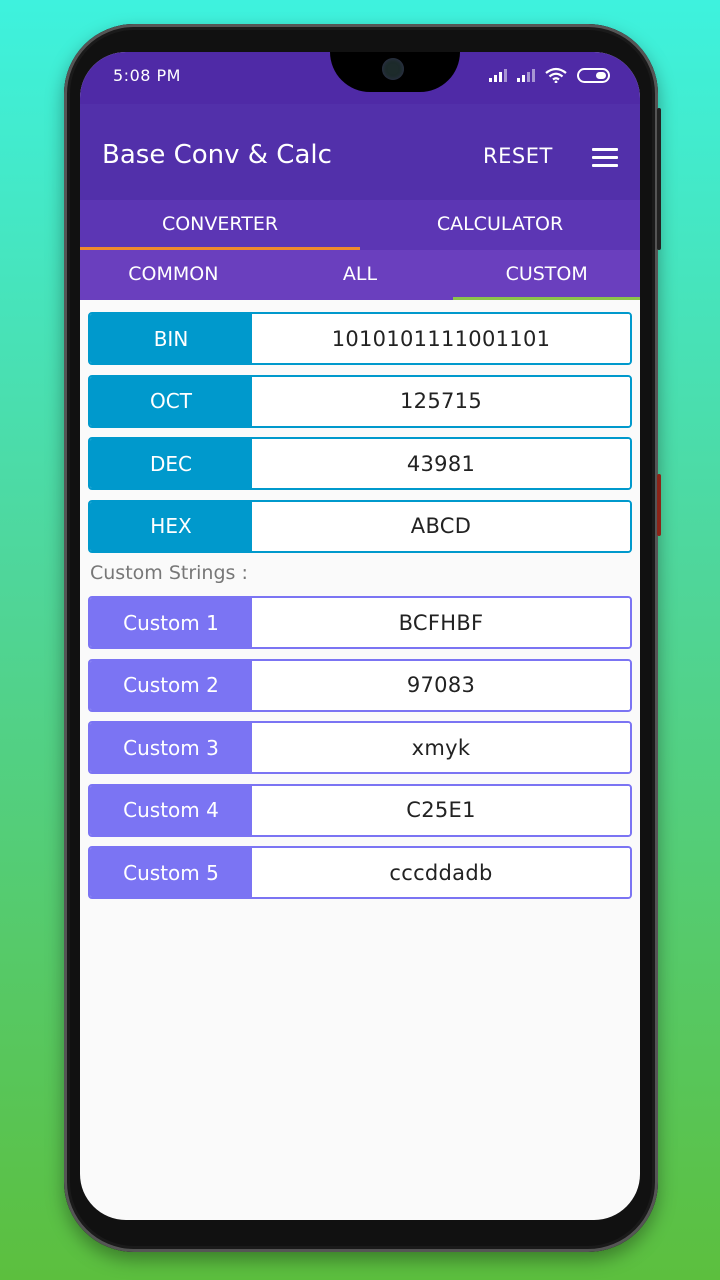  What do you see at coordinates (171, 338) in the screenshot?
I see `base-label: BIN` at bounding box center [171, 338].